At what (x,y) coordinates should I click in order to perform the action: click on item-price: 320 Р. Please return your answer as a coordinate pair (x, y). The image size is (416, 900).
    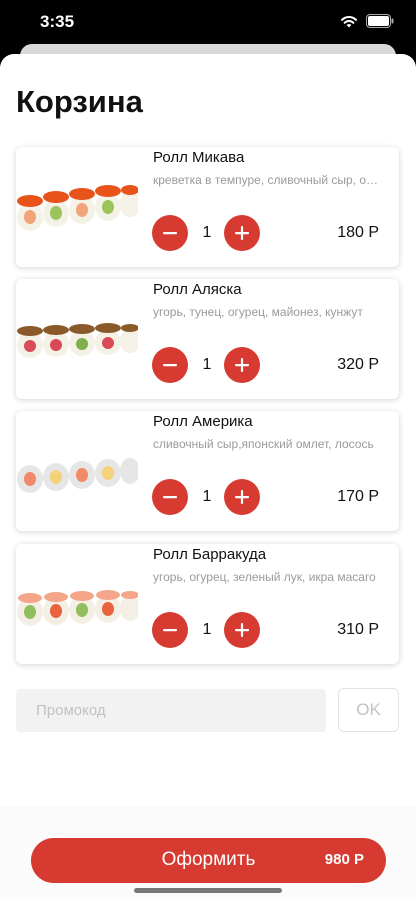
    Looking at the image, I should click on (358, 364).